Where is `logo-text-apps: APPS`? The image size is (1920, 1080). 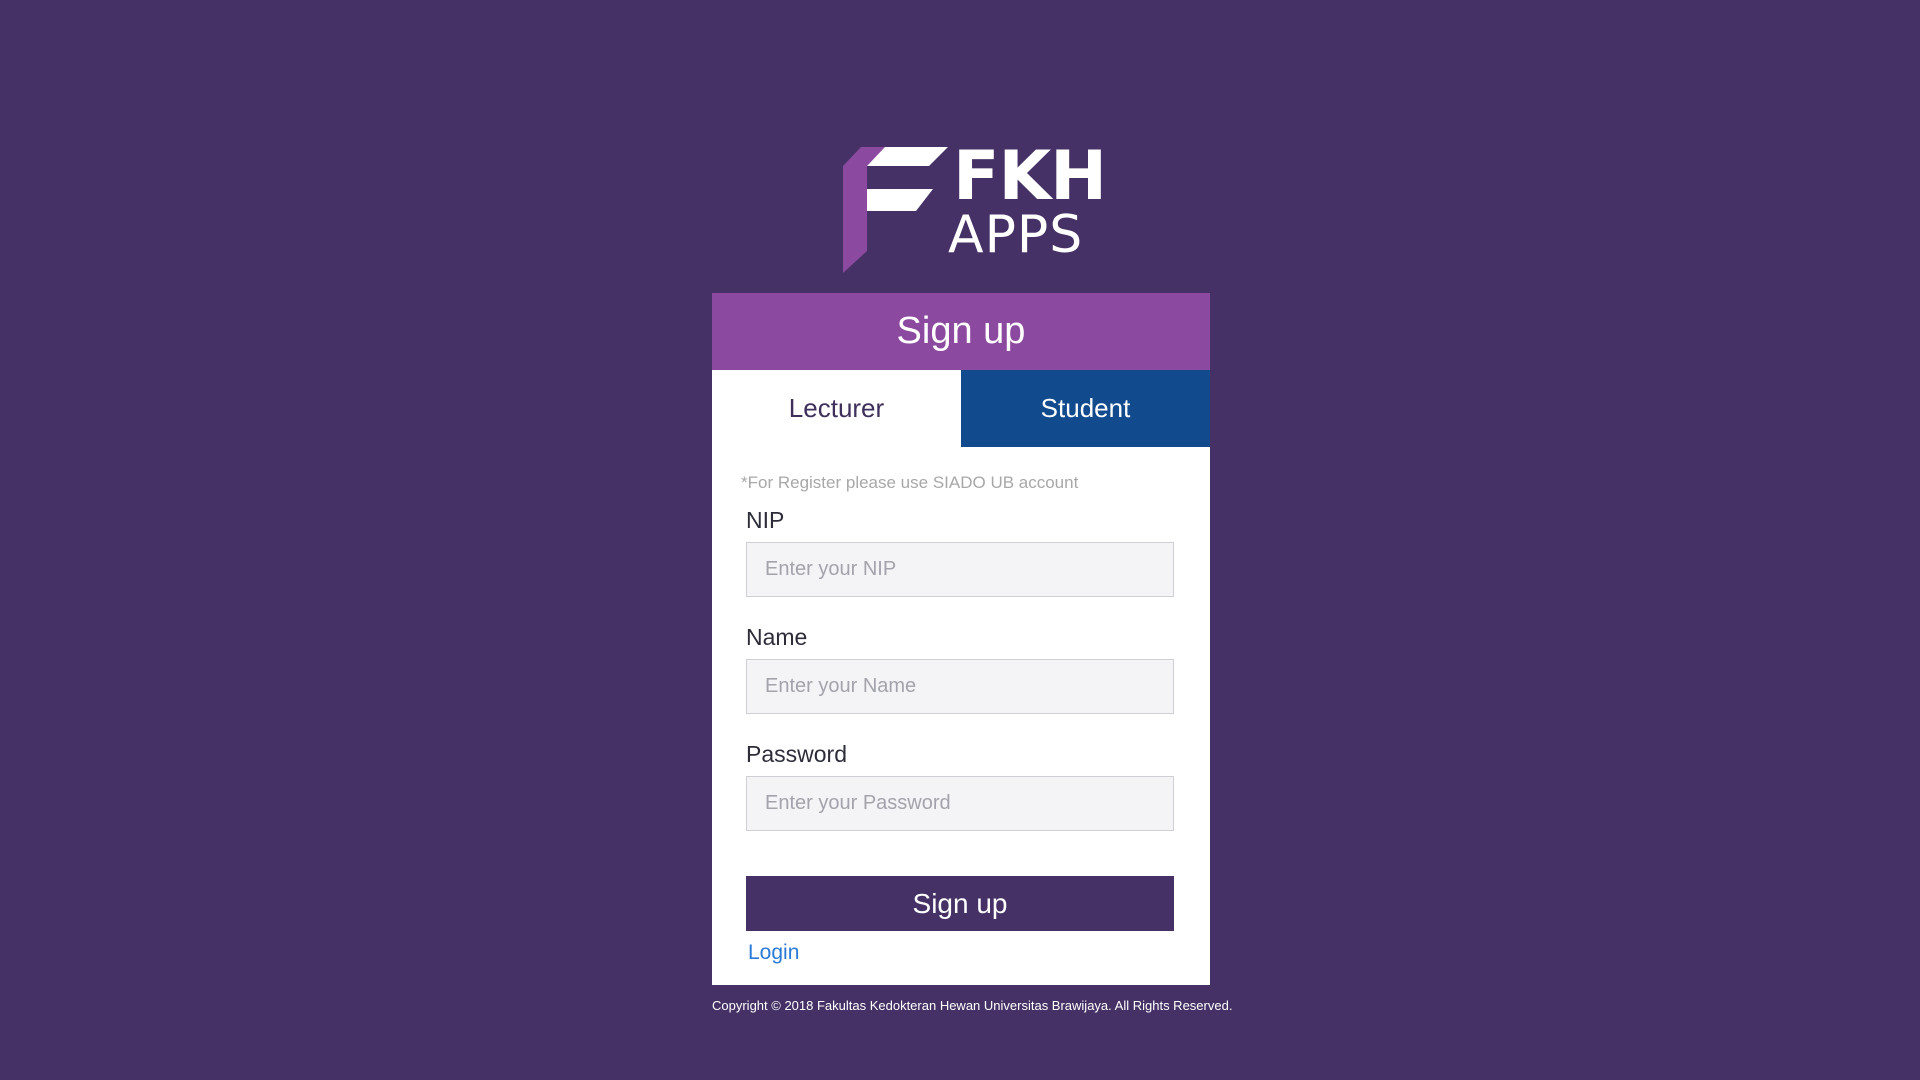
logo-text-apps: APPS is located at coordinates (1016, 235).